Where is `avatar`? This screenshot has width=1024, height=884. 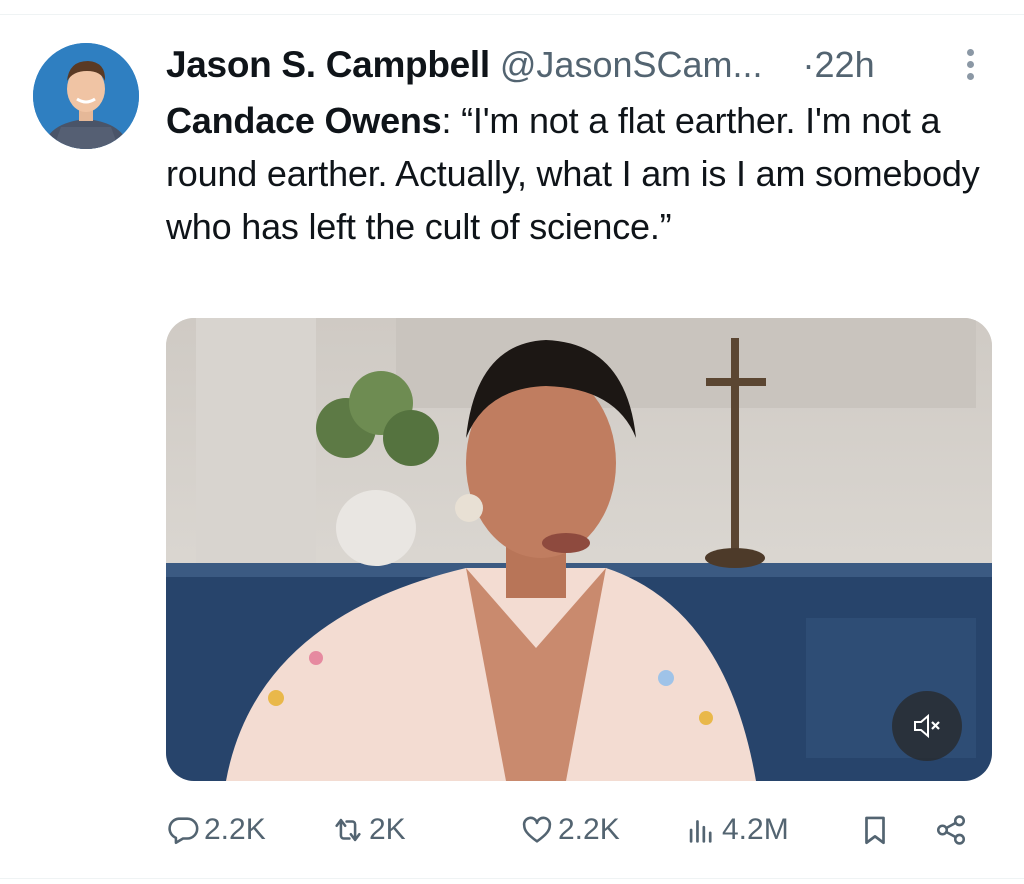
avatar is located at coordinates (86, 96).